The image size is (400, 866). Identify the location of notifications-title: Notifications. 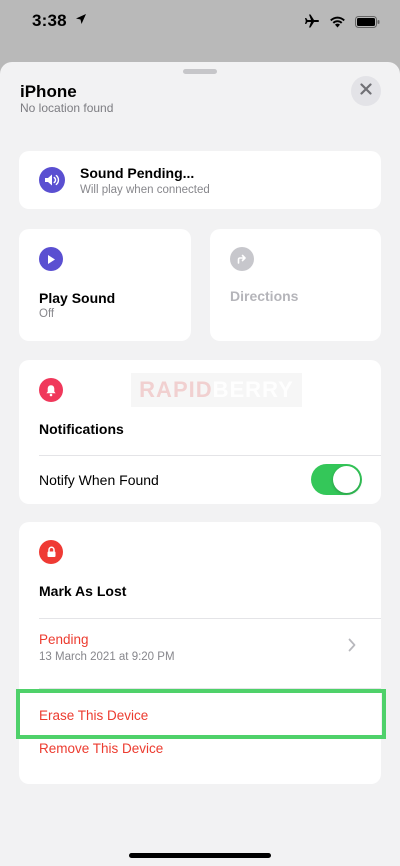
(81, 429).